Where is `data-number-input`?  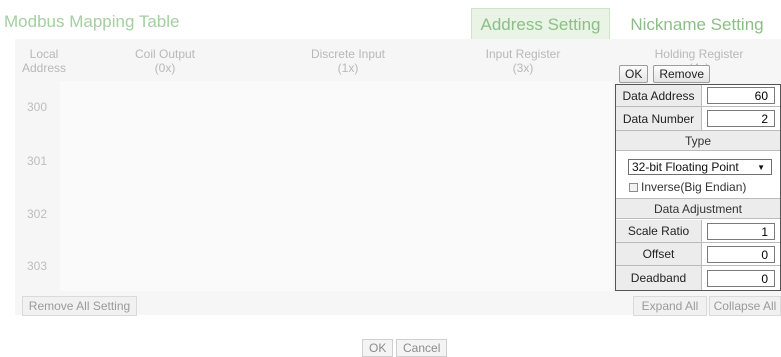 data-number-input is located at coordinates (741, 118).